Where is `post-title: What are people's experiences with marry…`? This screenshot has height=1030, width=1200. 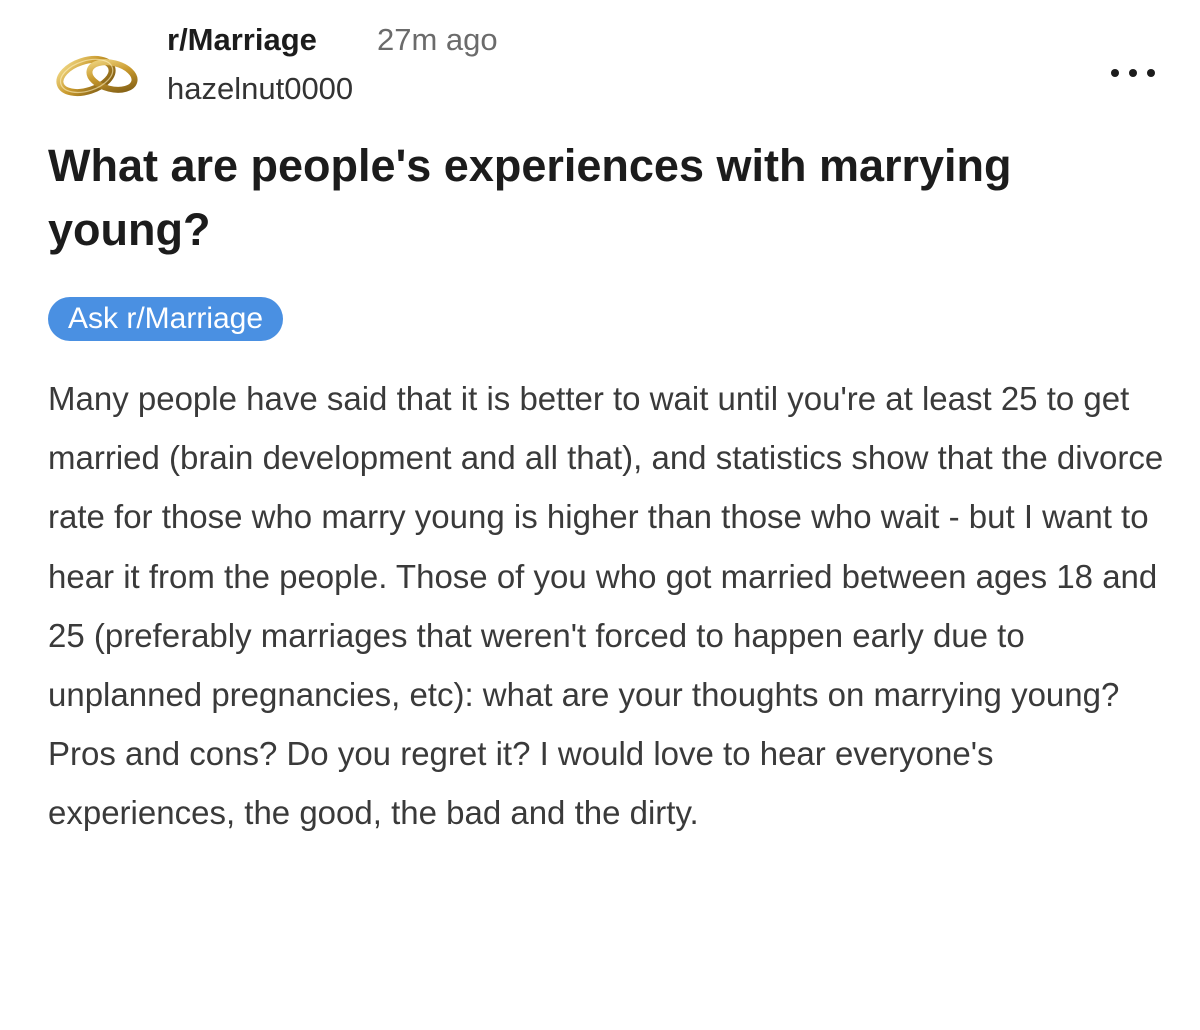 post-title: What are people's experiences with marry… is located at coordinates (603, 198).